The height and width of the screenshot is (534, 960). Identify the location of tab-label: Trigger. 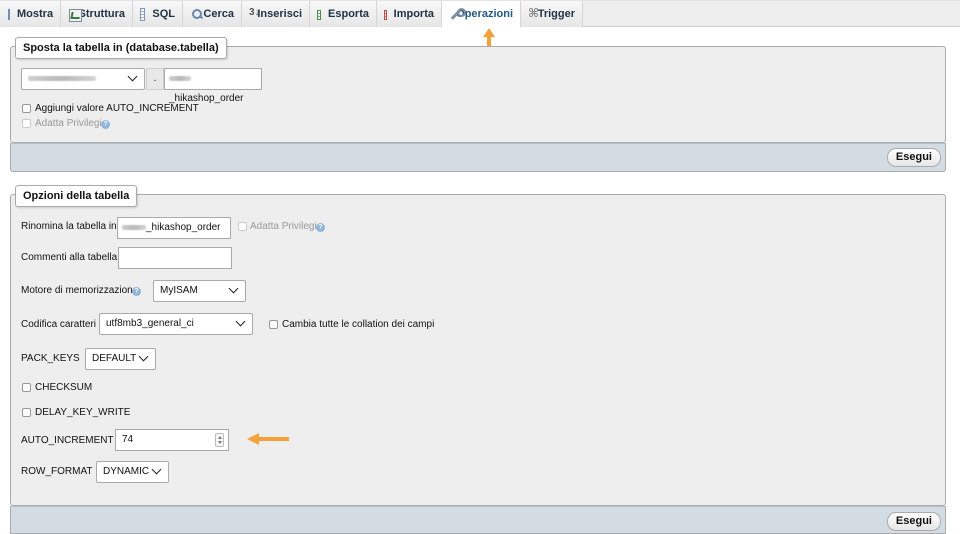
(556, 14).